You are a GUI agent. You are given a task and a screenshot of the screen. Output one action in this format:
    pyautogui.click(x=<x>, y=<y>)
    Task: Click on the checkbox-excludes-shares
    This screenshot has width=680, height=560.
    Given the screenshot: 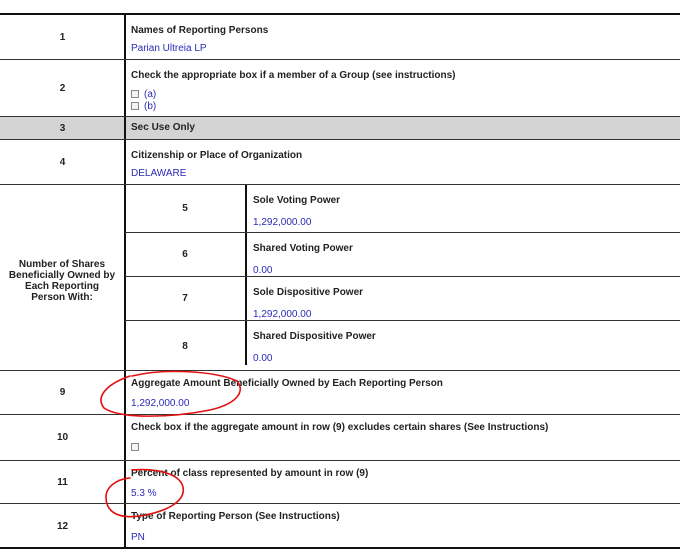 What is the action you would take?
    pyautogui.click(x=135, y=447)
    